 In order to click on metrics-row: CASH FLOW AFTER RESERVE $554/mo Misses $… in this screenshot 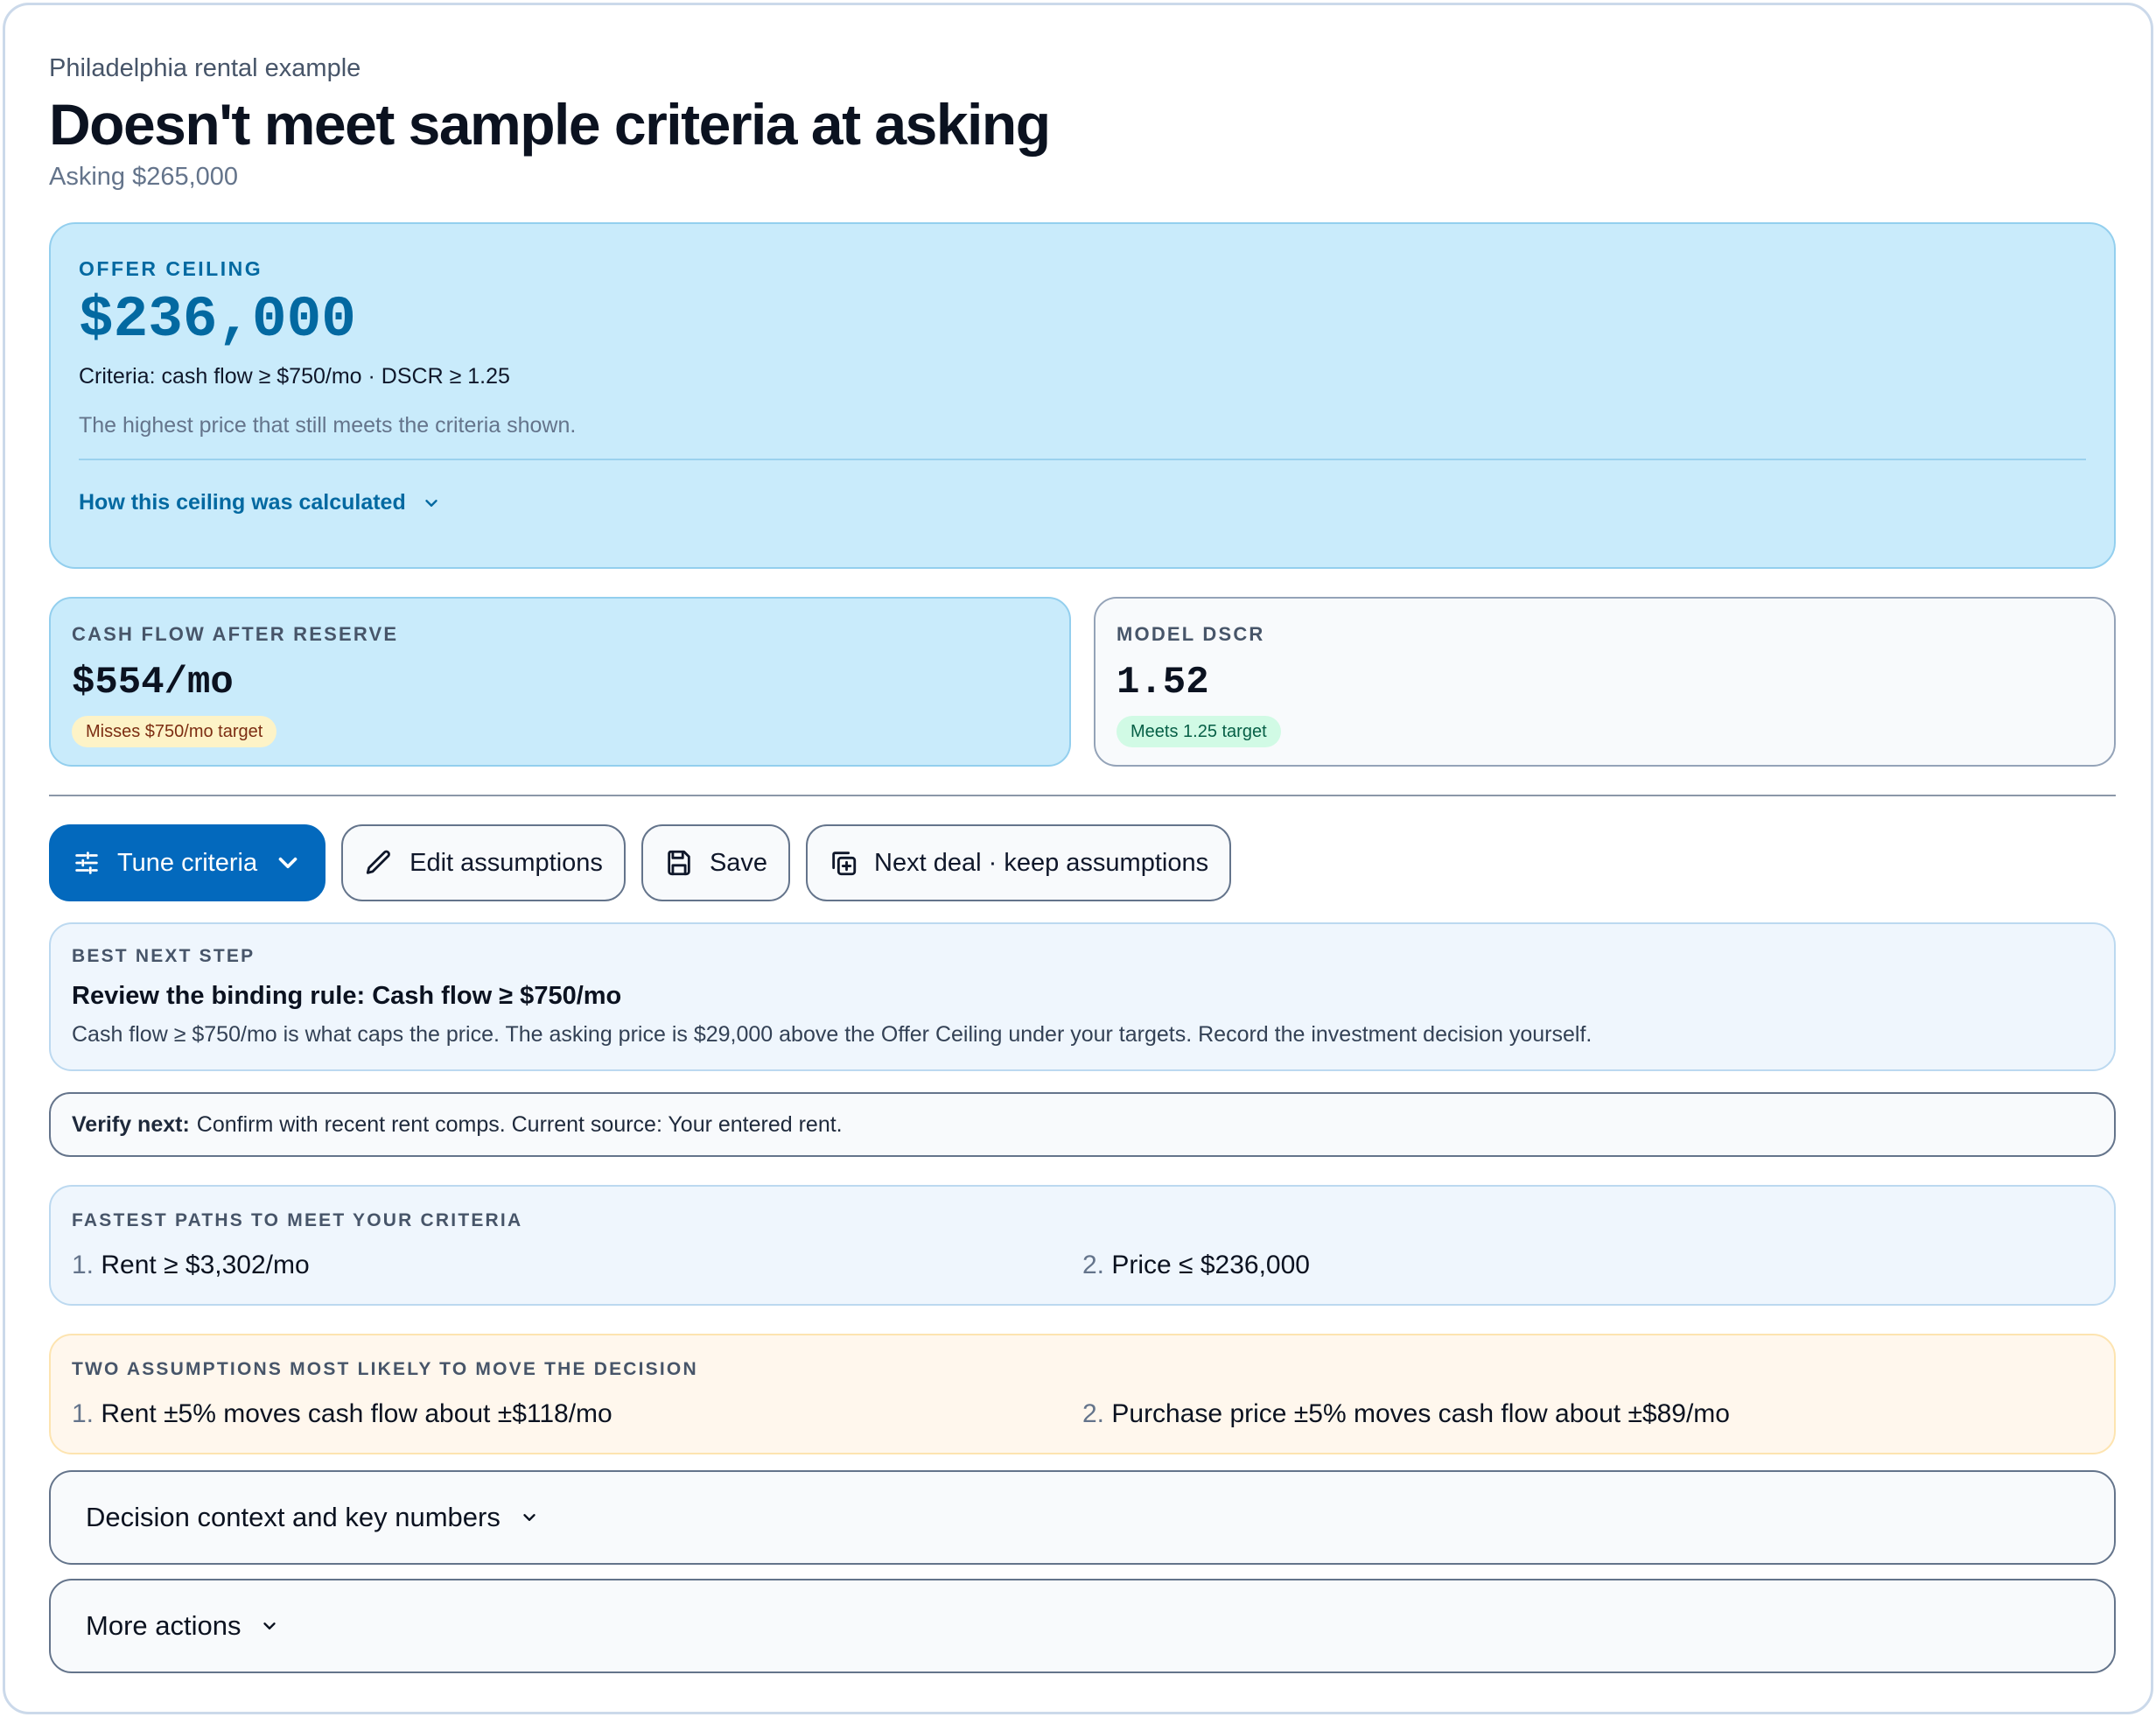, I will do `click(1082, 682)`.